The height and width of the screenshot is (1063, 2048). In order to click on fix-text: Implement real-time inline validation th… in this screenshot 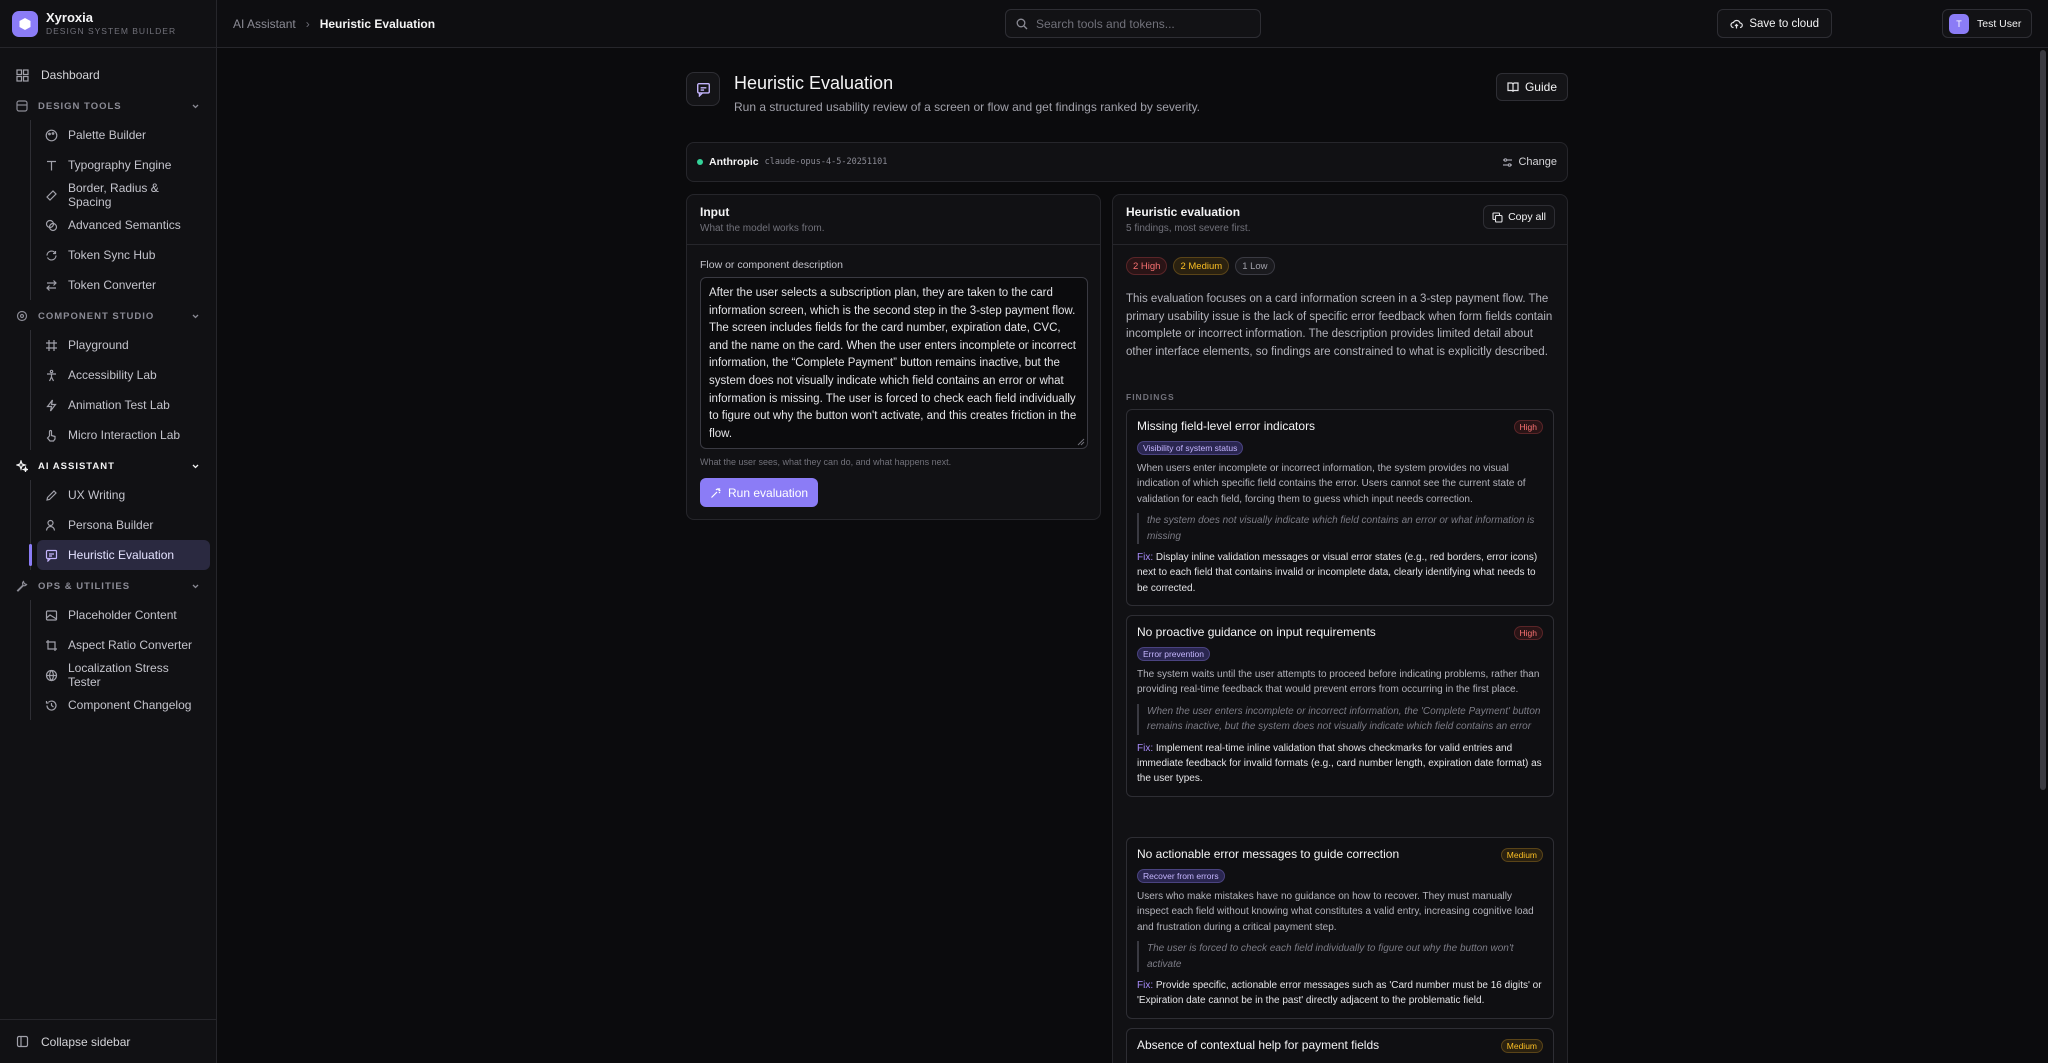, I will do `click(1339, 763)`.